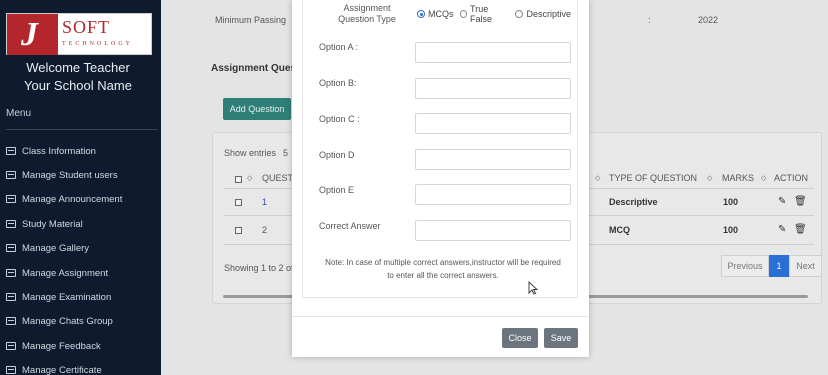 Image resolution: width=828 pixels, height=375 pixels. Describe the element at coordinates (82, 129) in the screenshot. I see `menu-divider` at that location.